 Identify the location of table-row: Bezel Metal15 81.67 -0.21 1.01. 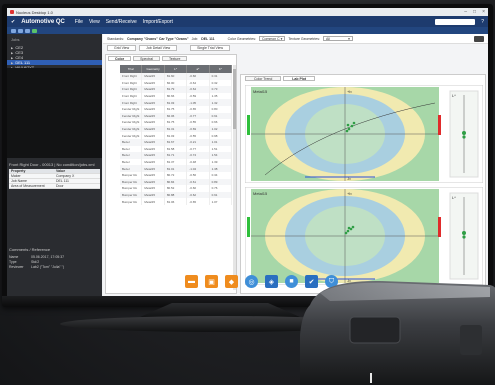
(176, 142).